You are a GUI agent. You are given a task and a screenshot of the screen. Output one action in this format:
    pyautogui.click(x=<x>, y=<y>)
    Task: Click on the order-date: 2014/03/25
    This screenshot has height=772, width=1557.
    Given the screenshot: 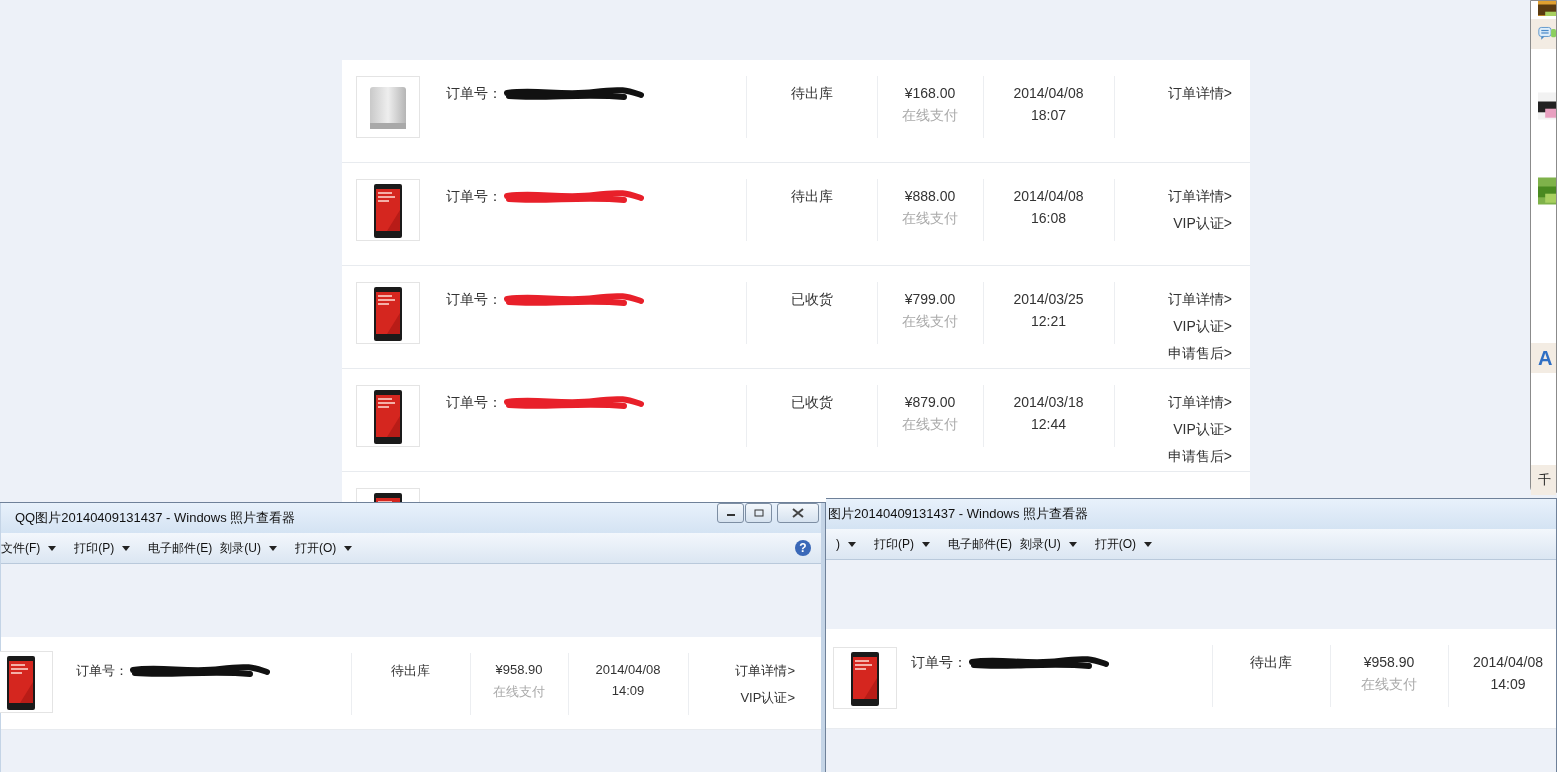 What is the action you would take?
    pyautogui.click(x=1048, y=299)
    